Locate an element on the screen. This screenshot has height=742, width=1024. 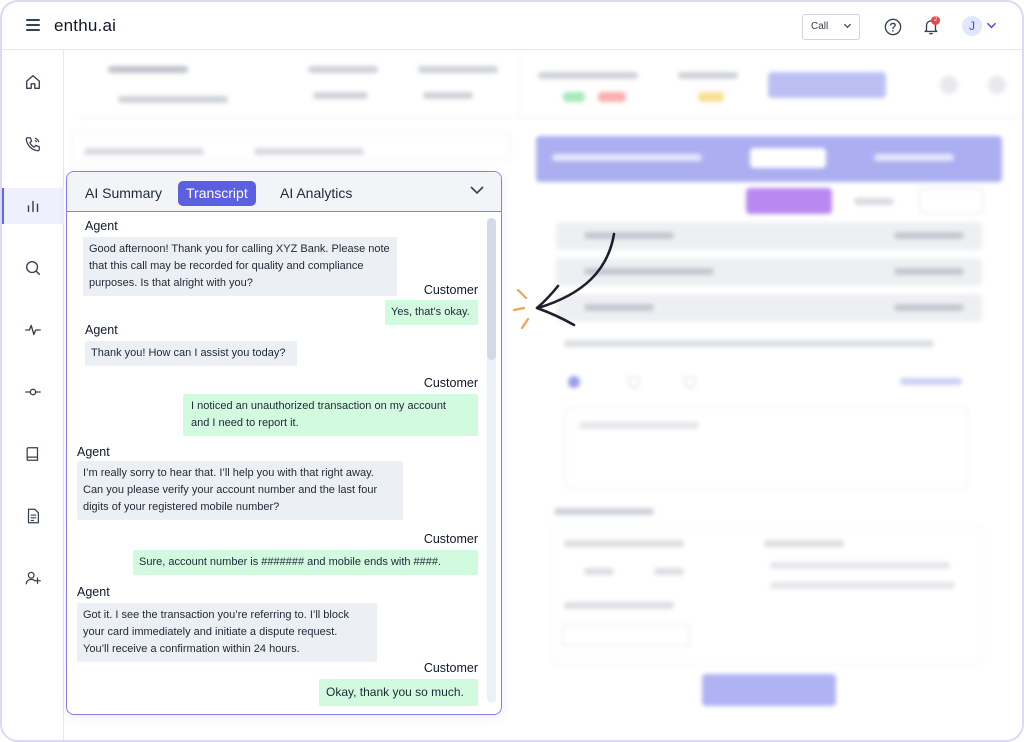
sidebar-item-commit is located at coordinates (33, 392).